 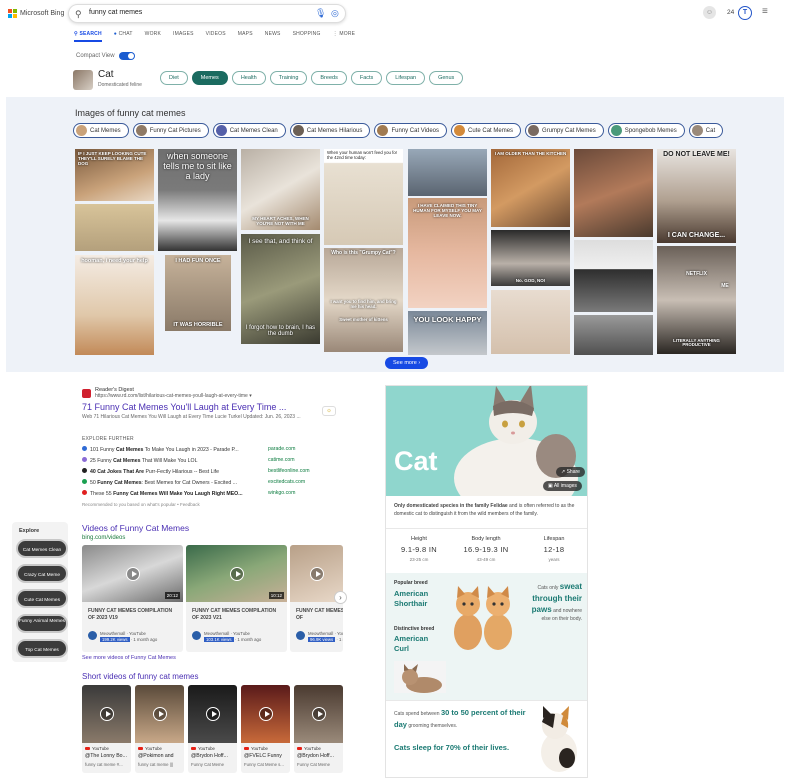 I want to click on image-chip: Spongebob Memes, so click(x=646, y=130).